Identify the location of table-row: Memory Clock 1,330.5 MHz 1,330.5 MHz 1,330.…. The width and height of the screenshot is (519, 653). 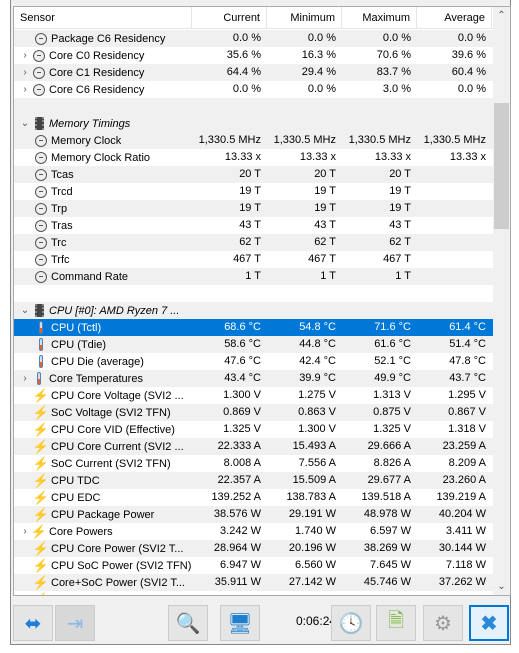
(254, 140).